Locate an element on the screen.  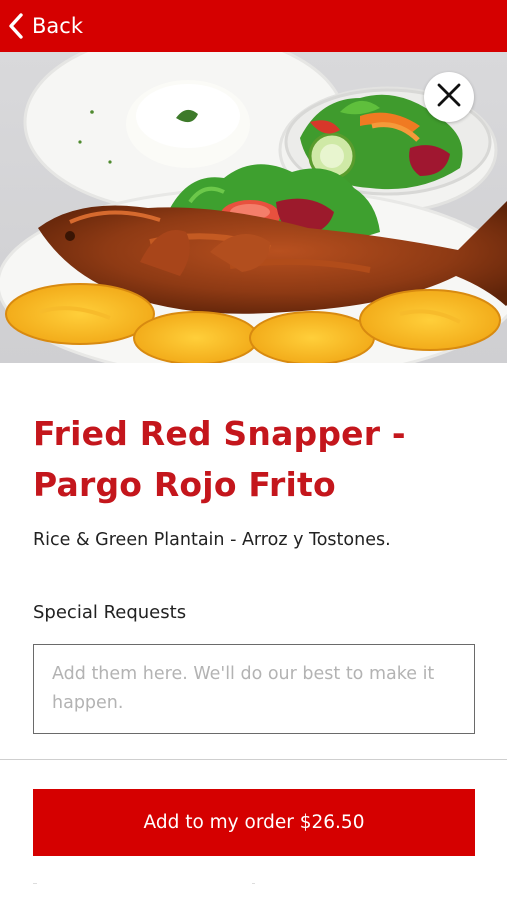
divider is located at coordinates (253, 759).